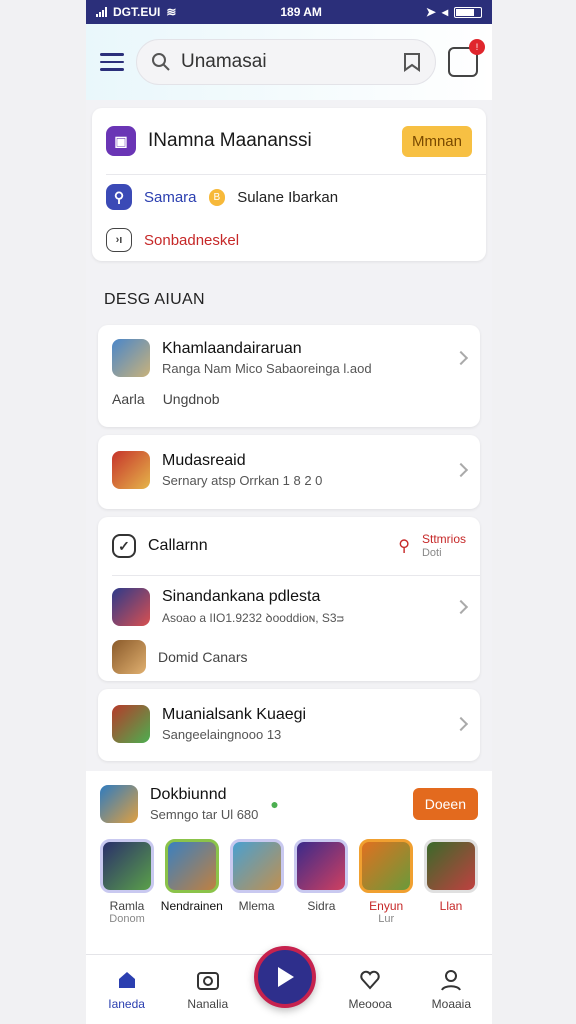  I want to click on promo-action-button: Doeen, so click(445, 804).